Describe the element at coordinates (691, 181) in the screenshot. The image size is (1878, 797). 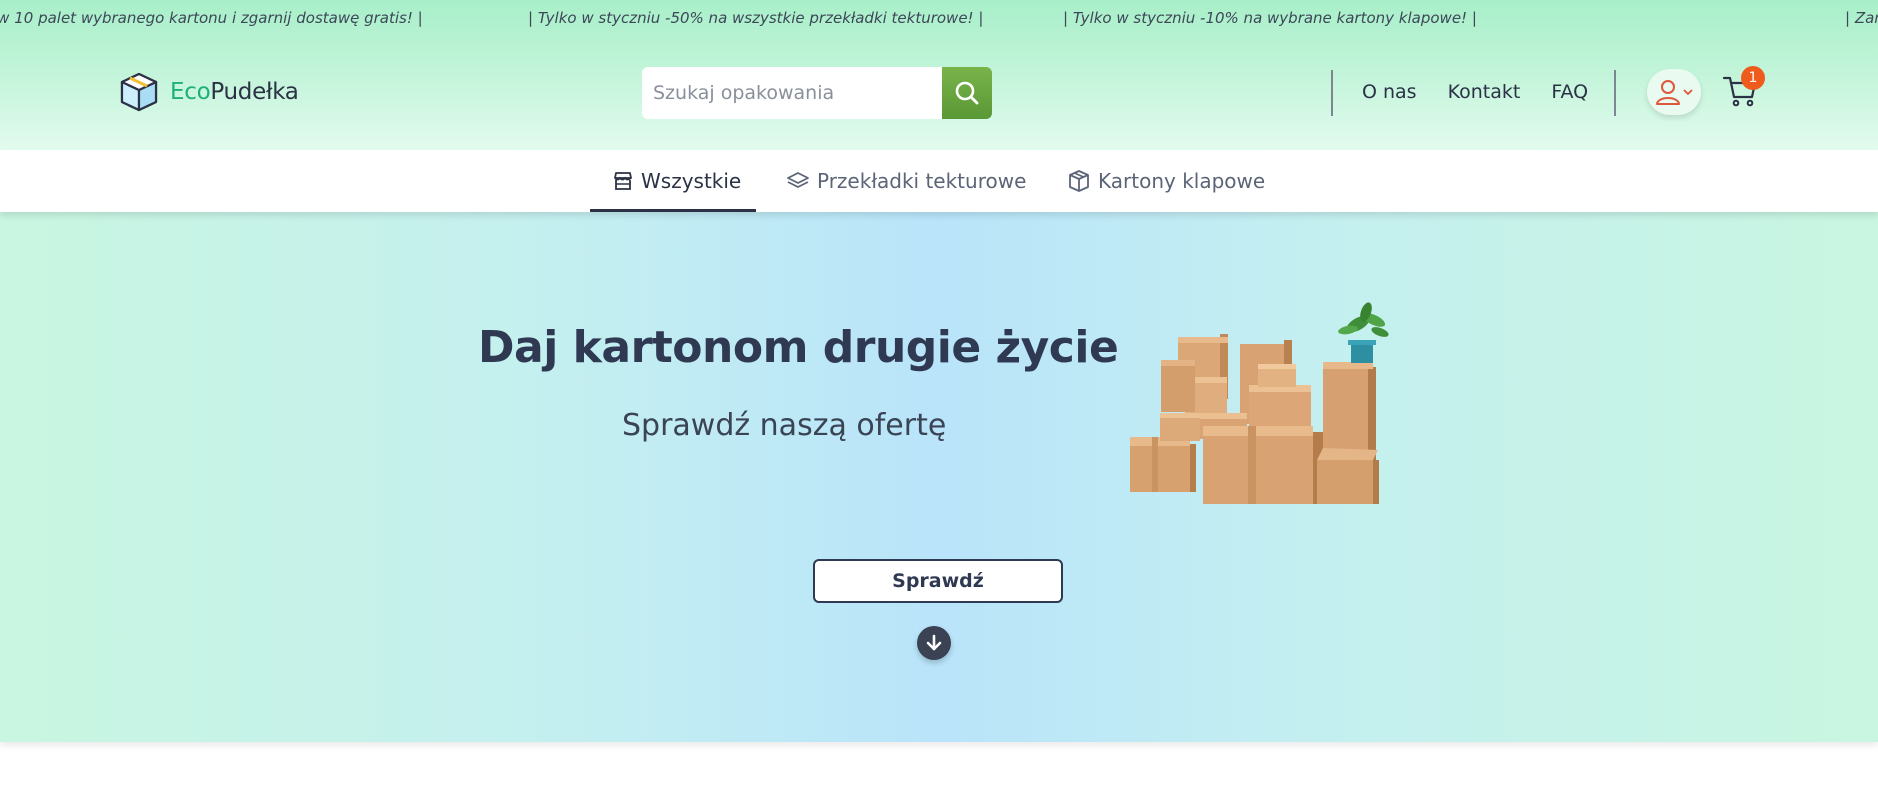
I see `tab-label: Wszystkie` at that location.